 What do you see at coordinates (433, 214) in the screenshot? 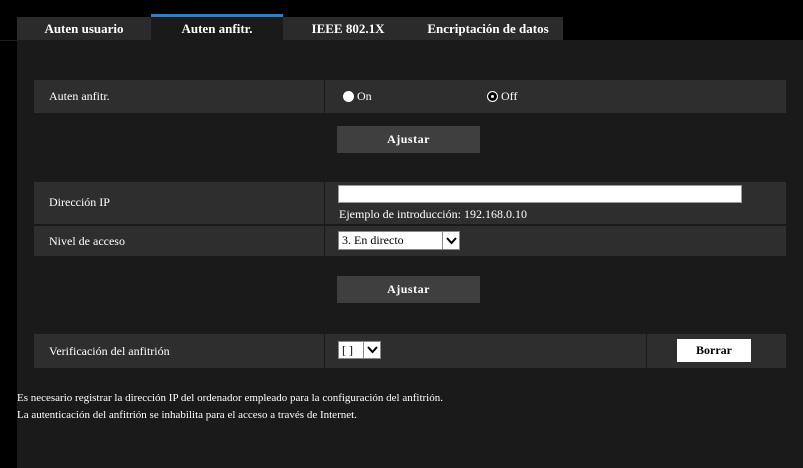
I see `ip-address-hint: Ejemplo de introducción: 192.168.0.10` at bounding box center [433, 214].